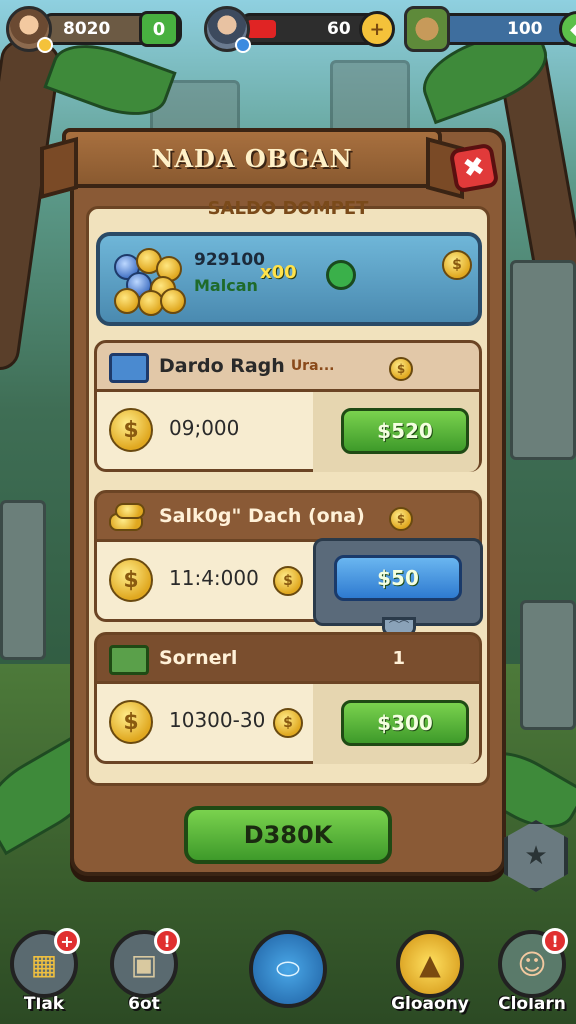 The width and height of the screenshot is (576, 1024). Describe the element at coordinates (214, 578) in the screenshot. I see `package-cost: 11:4:000` at that location.